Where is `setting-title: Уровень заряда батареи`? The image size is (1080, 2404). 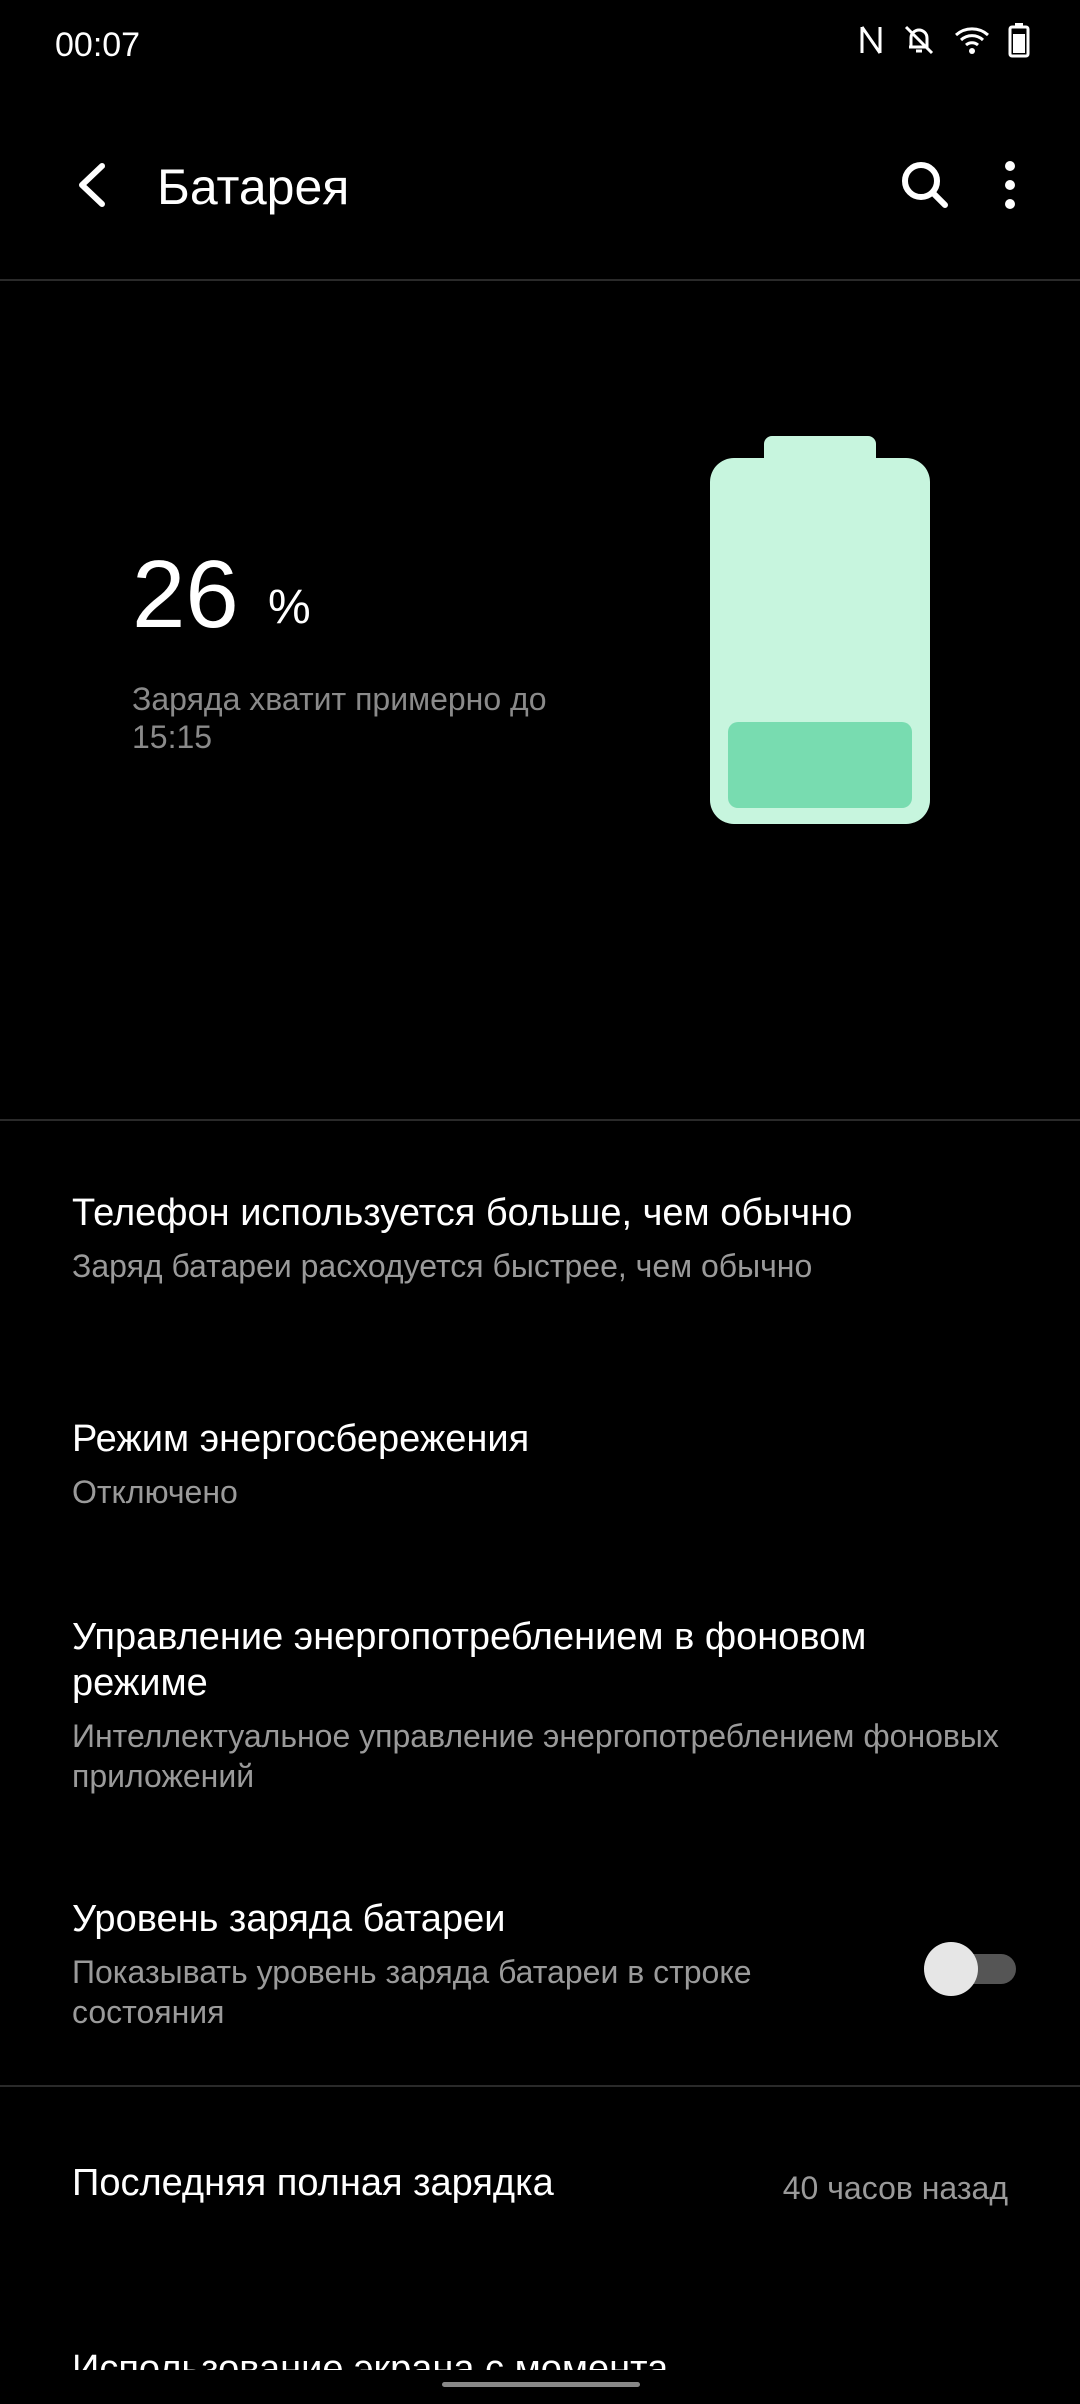 setting-title: Уровень заряда батареи is located at coordinates (289, 1919).